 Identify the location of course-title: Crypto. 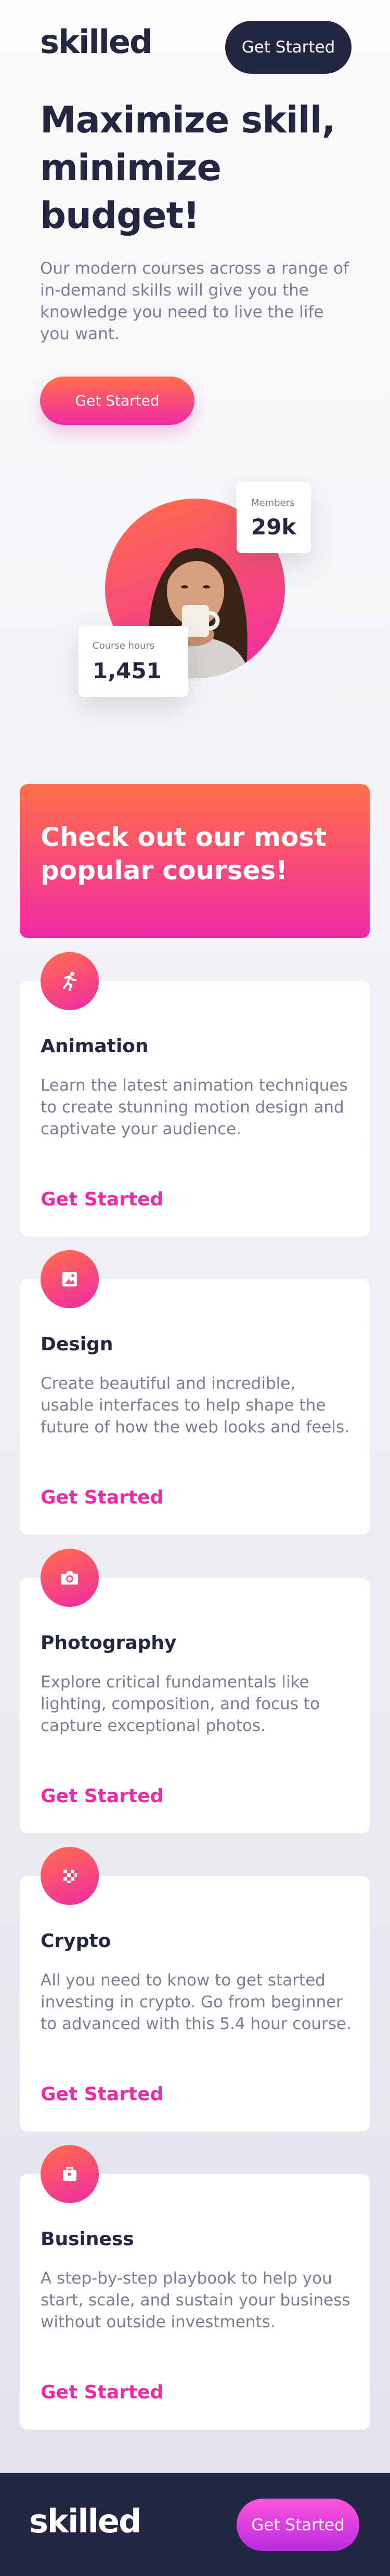
(76, 1941).